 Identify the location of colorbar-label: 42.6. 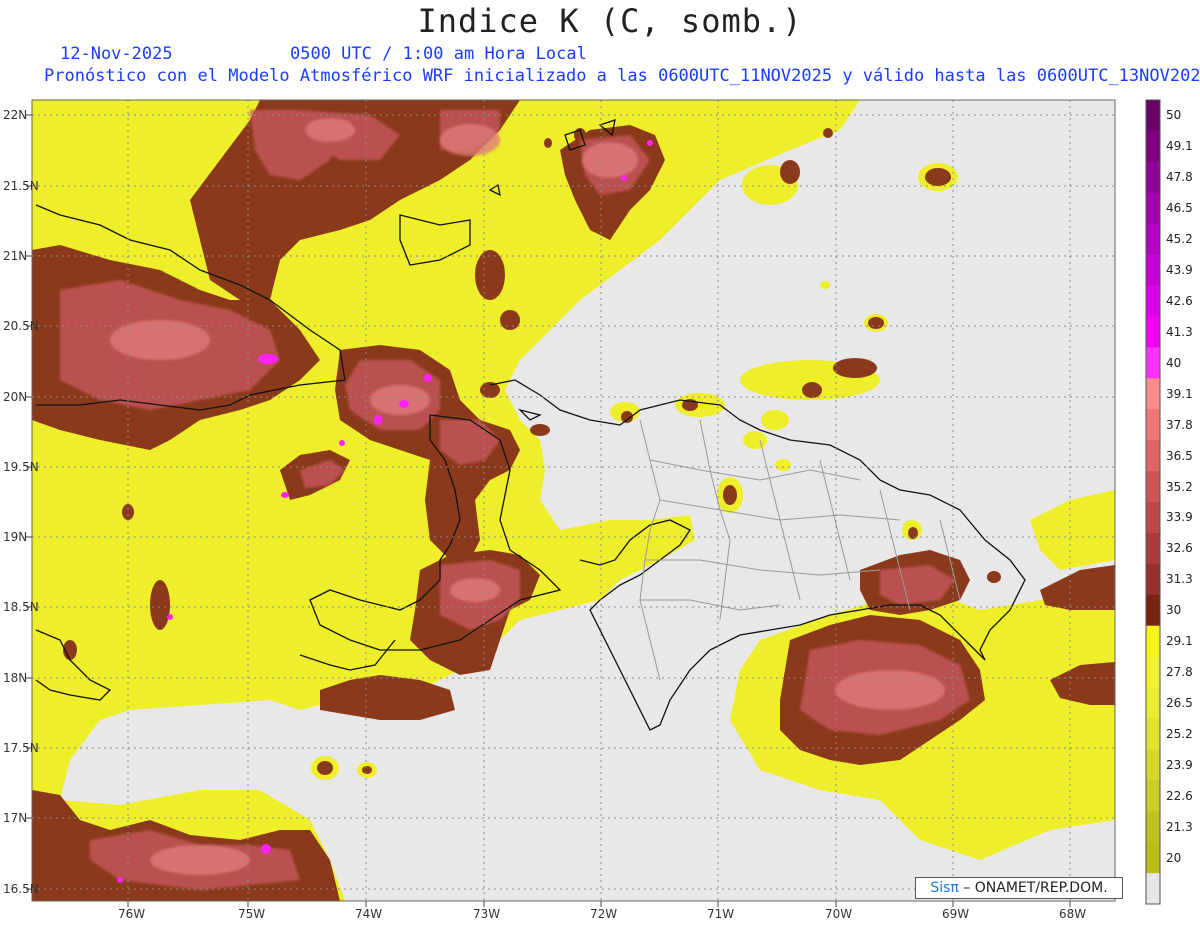
(1179, 301).